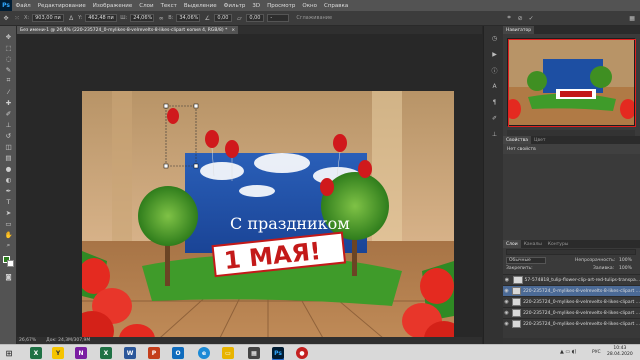  What do you see at coordinates (494, 118) in the screenshot?
I see `brush-panel-icon: ✐` at bounding box center [494, 118].